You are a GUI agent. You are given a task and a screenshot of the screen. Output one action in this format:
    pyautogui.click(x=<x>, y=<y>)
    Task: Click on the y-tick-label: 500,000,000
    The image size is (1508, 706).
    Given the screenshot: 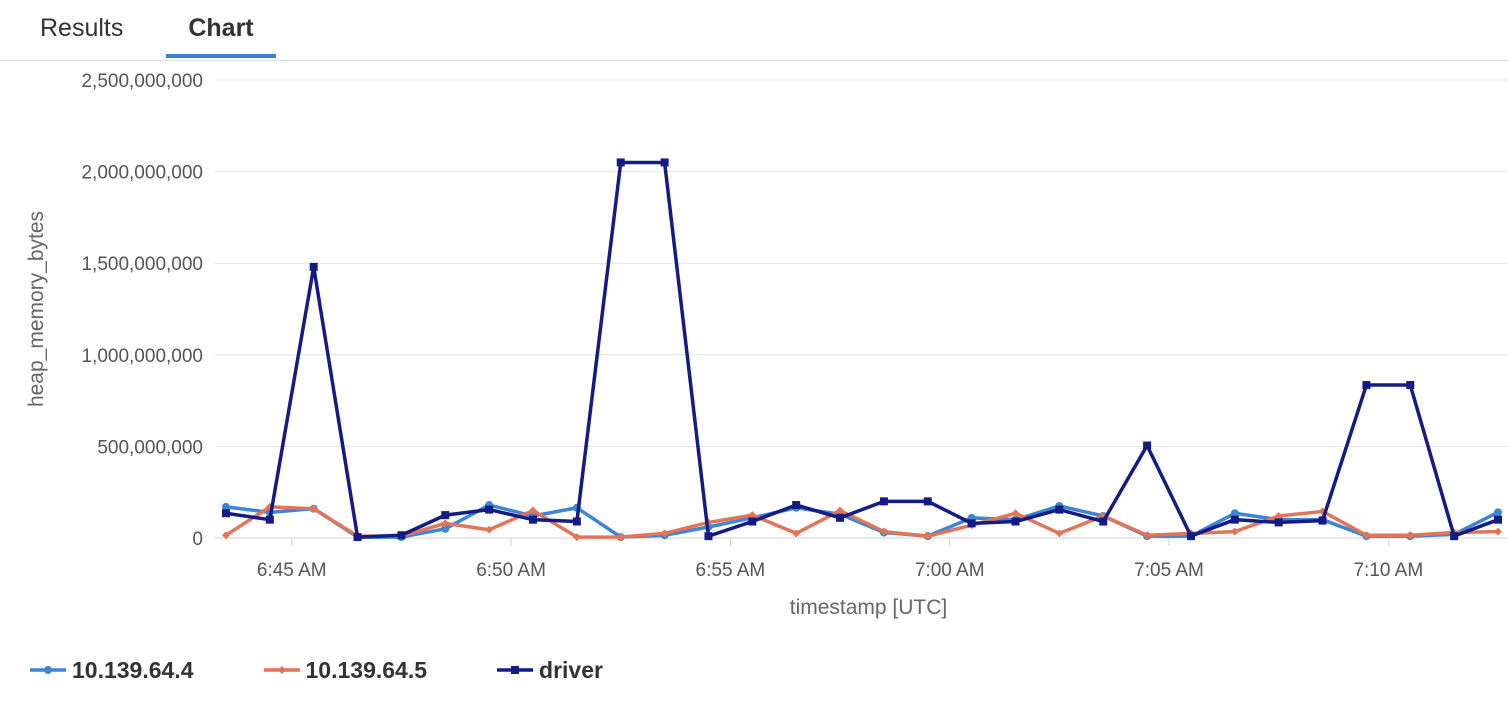 What is the action you would take?
    pyautogui.click(x=150, y=447)
    